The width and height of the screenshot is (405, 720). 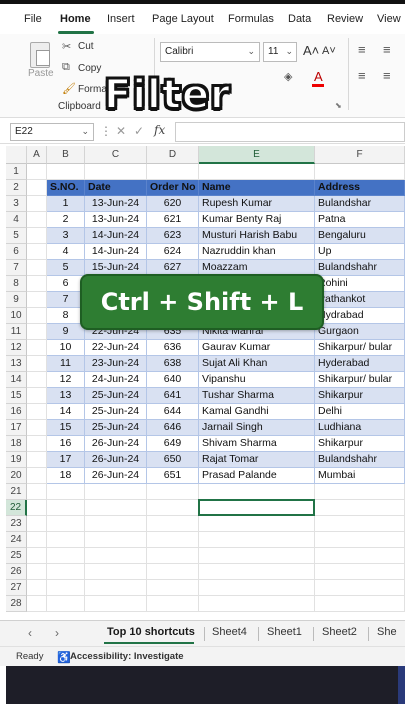 I want to click on more-options-icon: ⋮, so click(x=106, y=131).